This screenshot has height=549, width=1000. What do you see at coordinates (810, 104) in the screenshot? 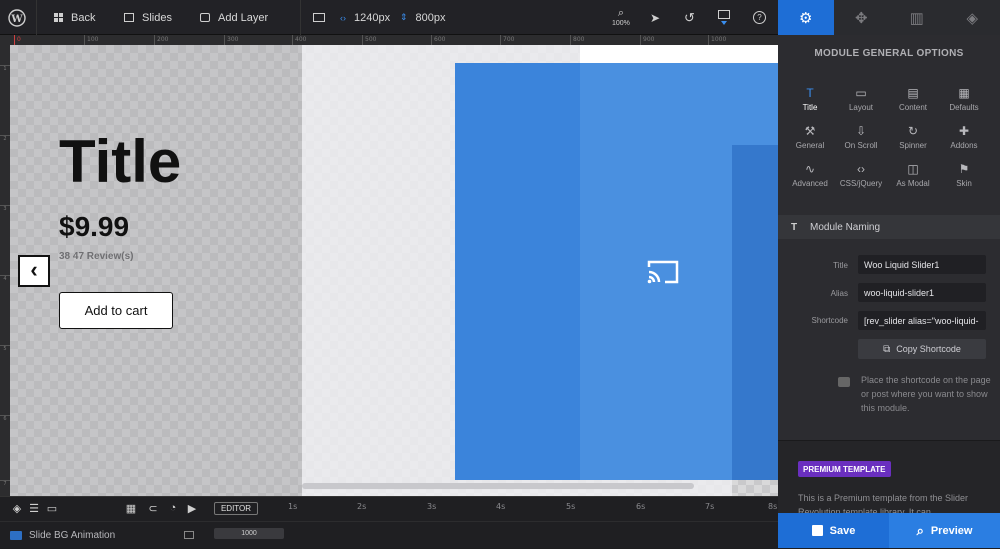
I see `option-title: T Title` at bounding box center [810, 104].